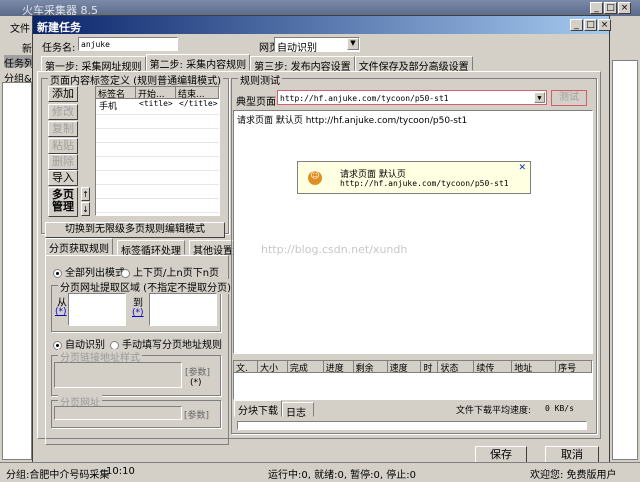 Image resolution: width=640 pixels, height=482 pixels. What do you see at coordinates (63, 112) in the screenshot?
I see `edit-button: 修改` at bounding box center [63, 112].